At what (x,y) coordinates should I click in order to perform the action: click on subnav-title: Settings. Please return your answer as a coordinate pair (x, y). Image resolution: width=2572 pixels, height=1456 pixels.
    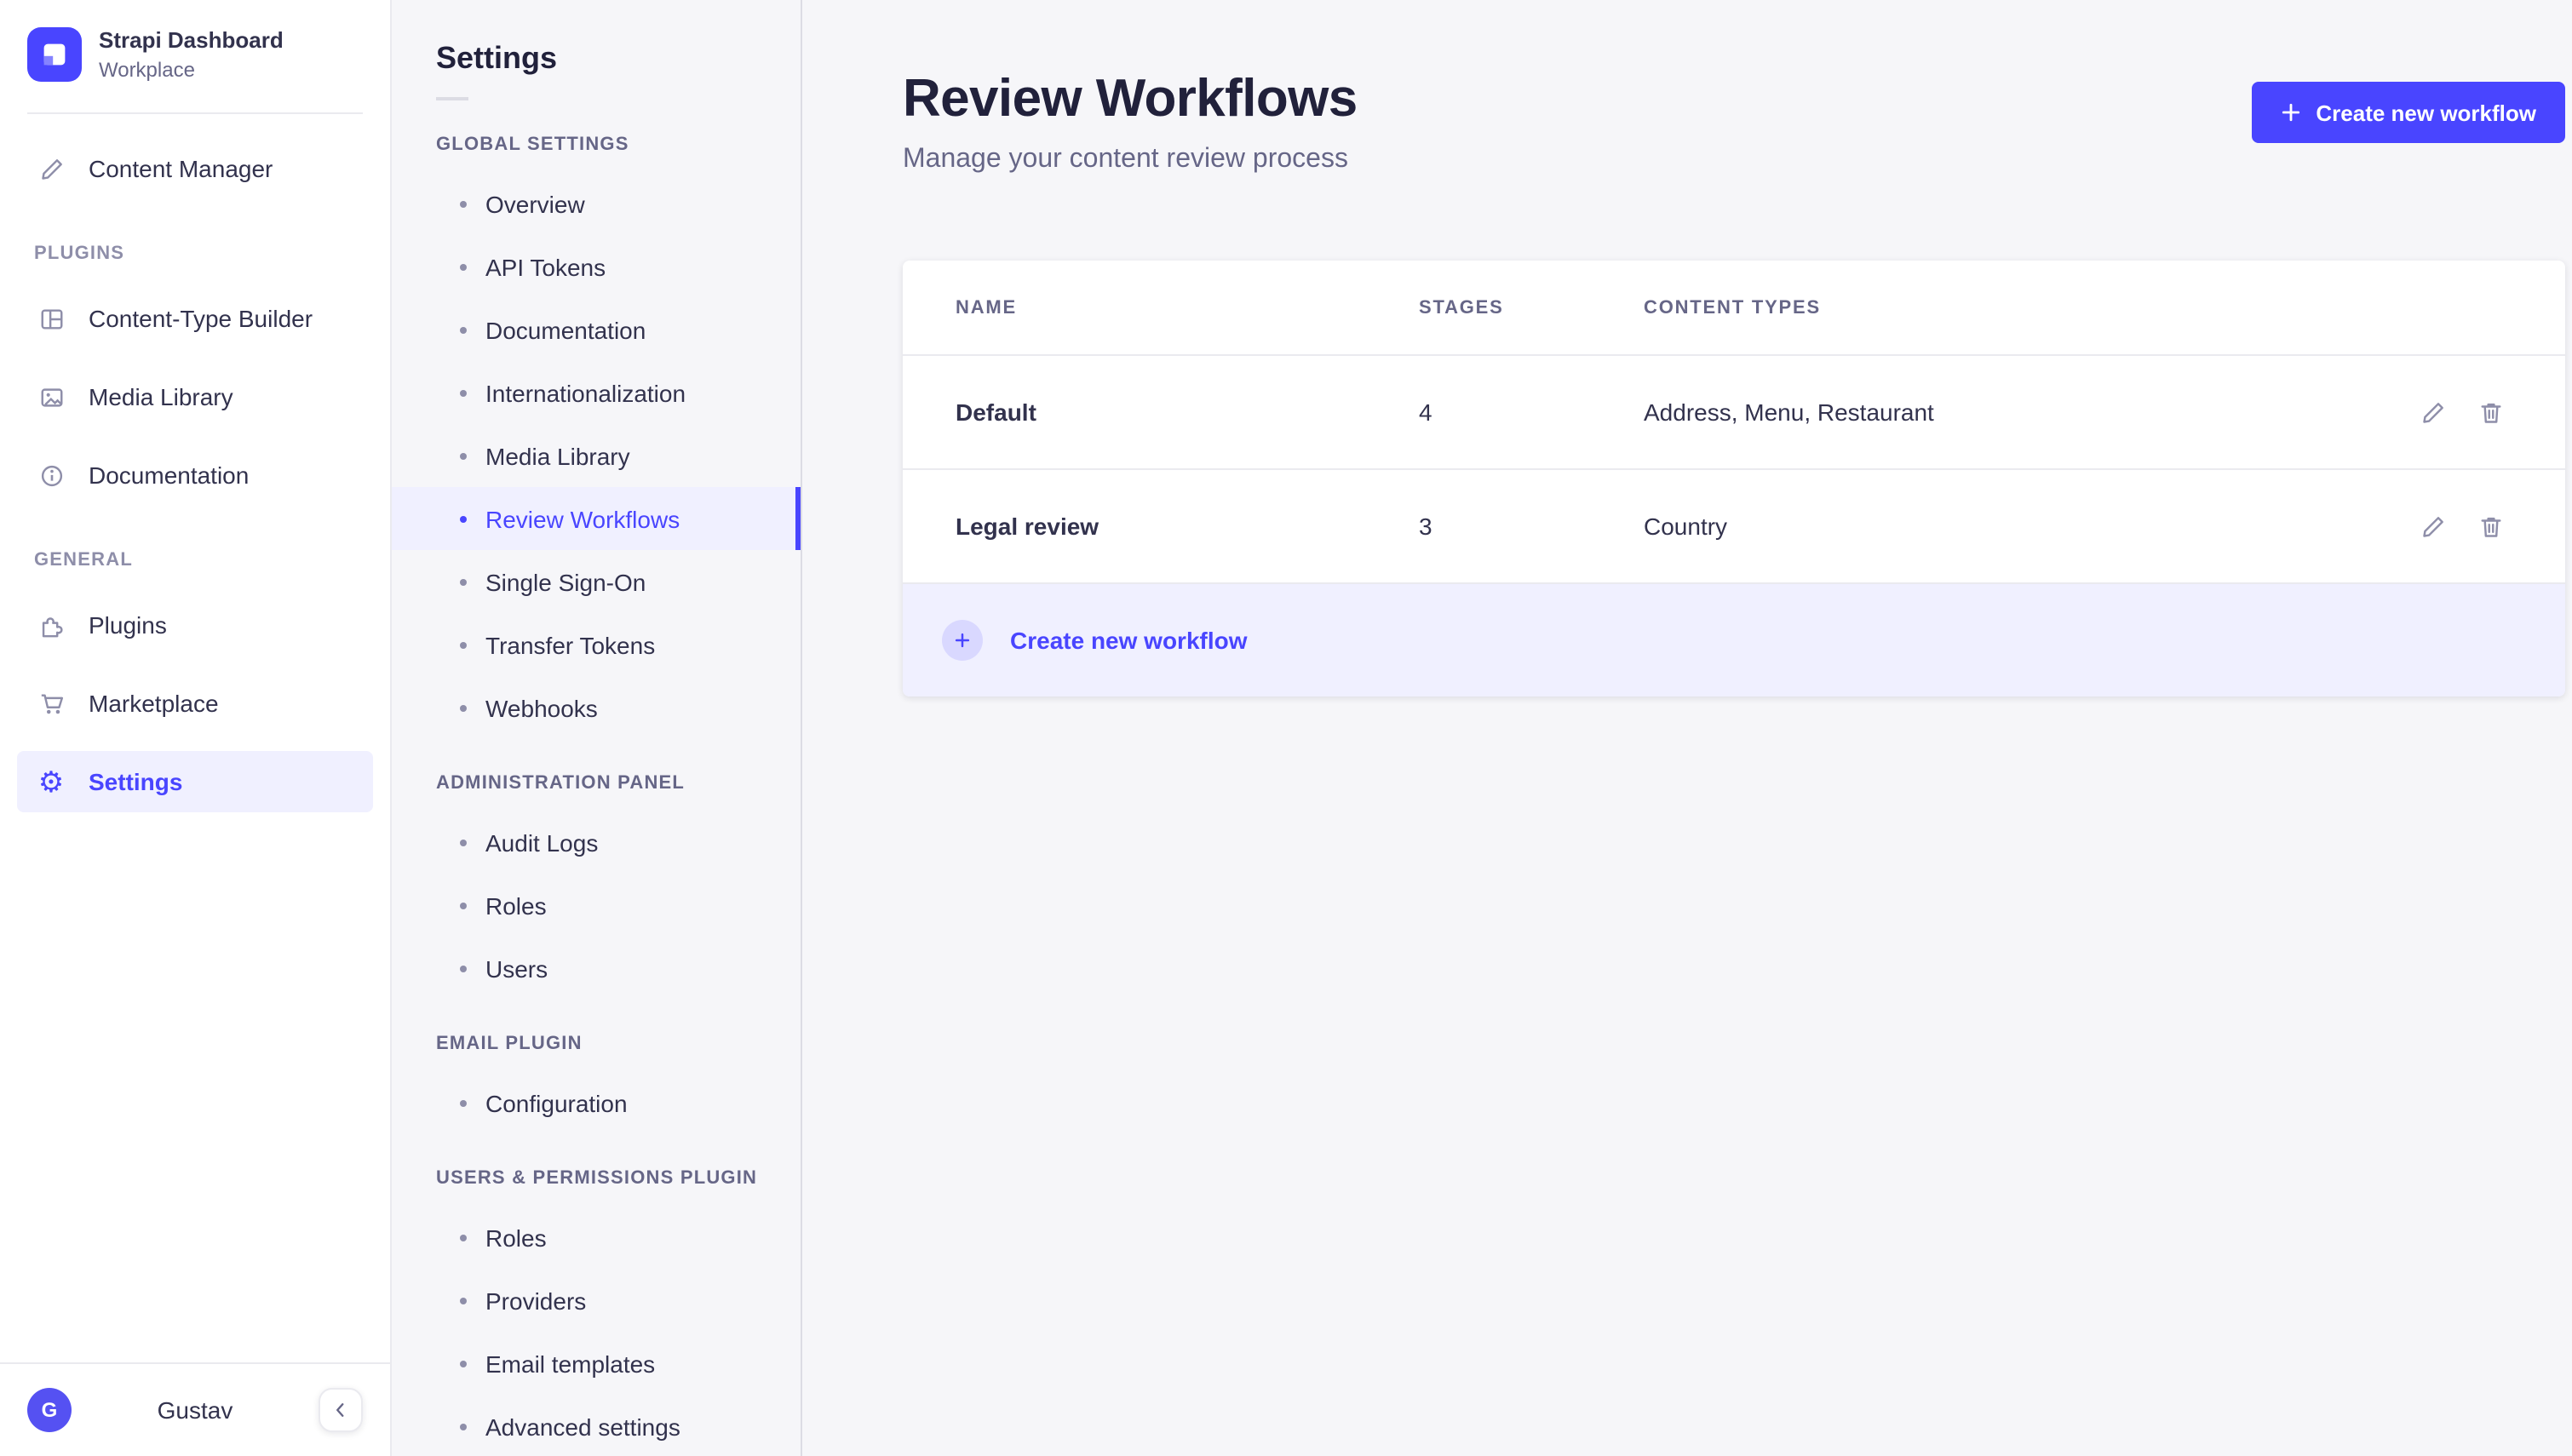
    Looking at the image, I should click on (497, 58).